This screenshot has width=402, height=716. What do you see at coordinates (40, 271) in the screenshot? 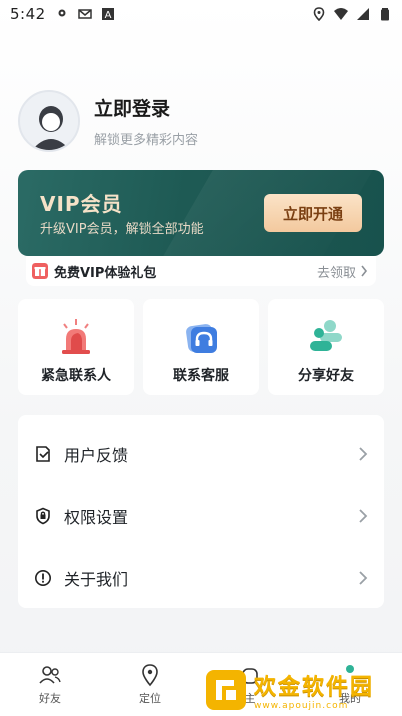
I see `gift-icon` at bounding box center [40, 271].